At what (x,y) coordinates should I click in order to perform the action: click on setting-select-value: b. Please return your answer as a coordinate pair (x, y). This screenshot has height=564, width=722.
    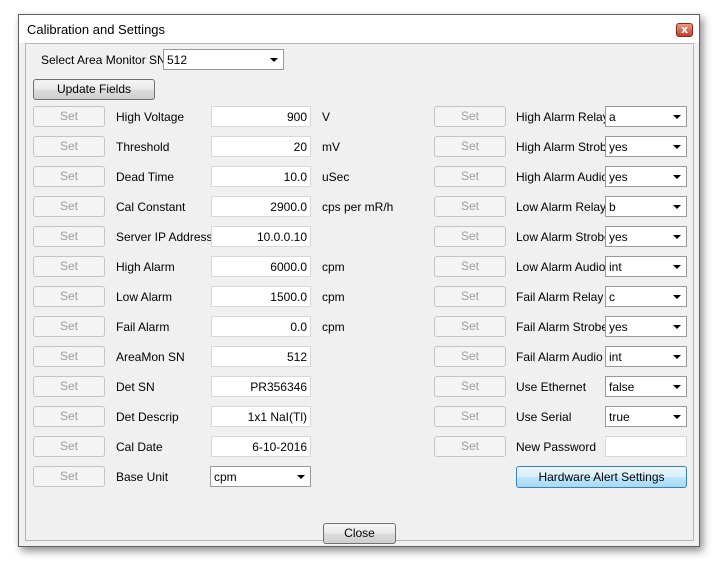
    Looking at the image, I should click on (612, 207).